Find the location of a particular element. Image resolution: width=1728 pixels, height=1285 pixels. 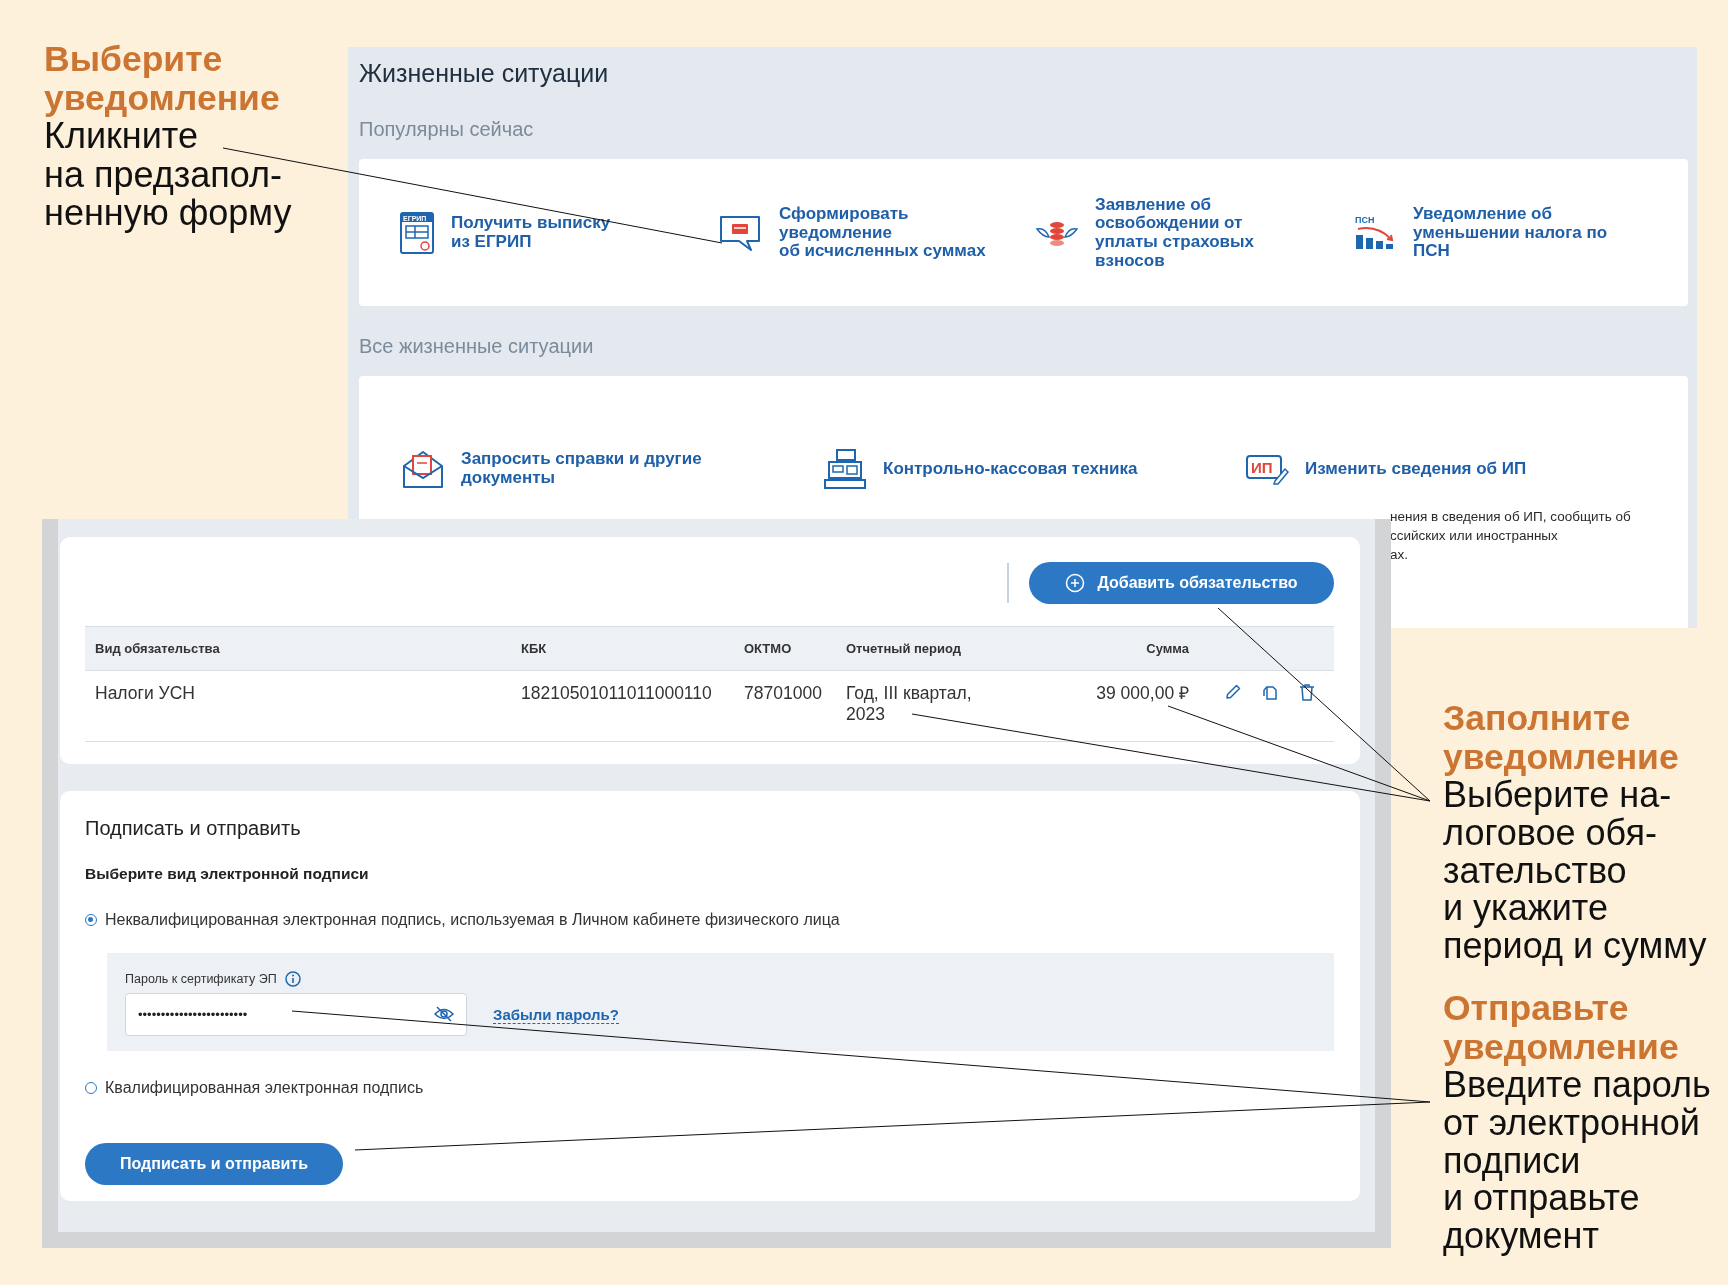

column-header: Отчетный период is located at coordinates (904, 648).